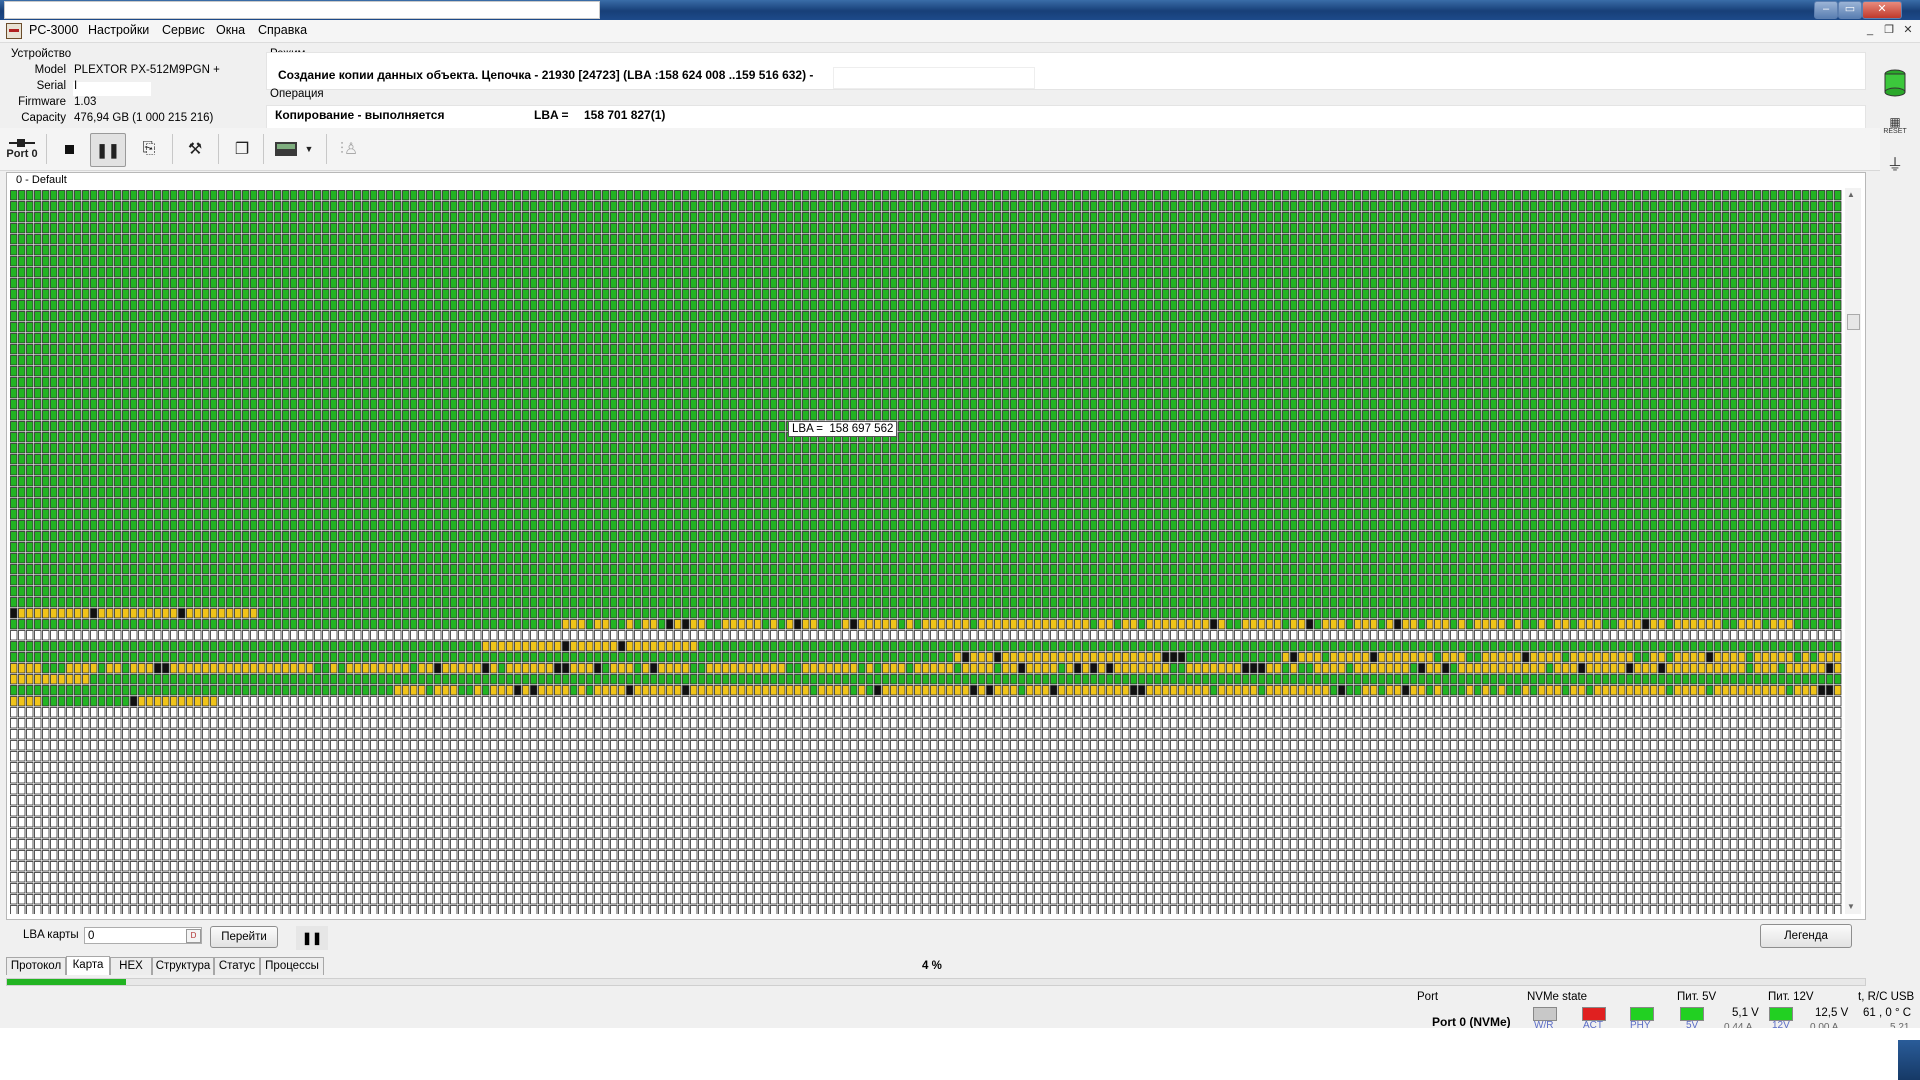  I want to click on menu-app: PC-3000, so click(53, 30).